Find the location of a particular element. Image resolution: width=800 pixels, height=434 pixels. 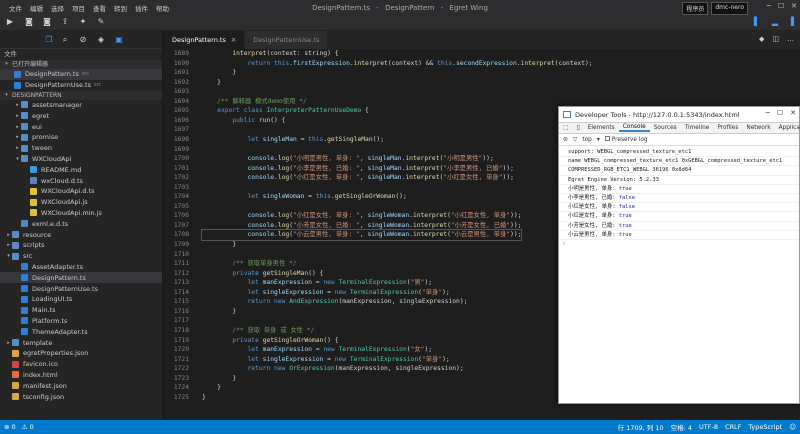

code-token: = is located at coordinates (317, 283).